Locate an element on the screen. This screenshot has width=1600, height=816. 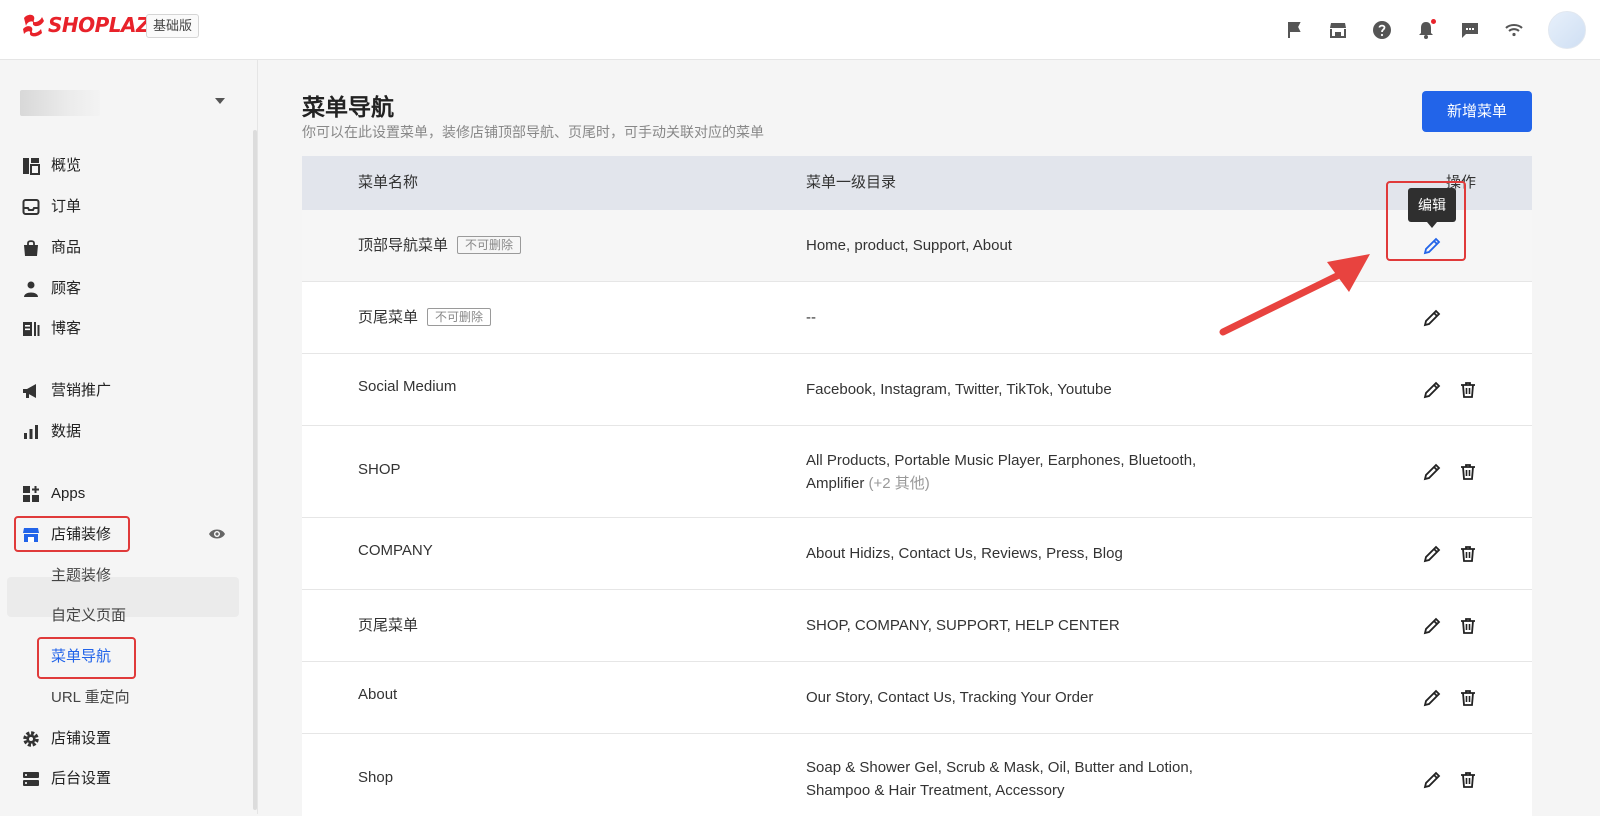
megaphone-icon is located at coordinates (29, 391).